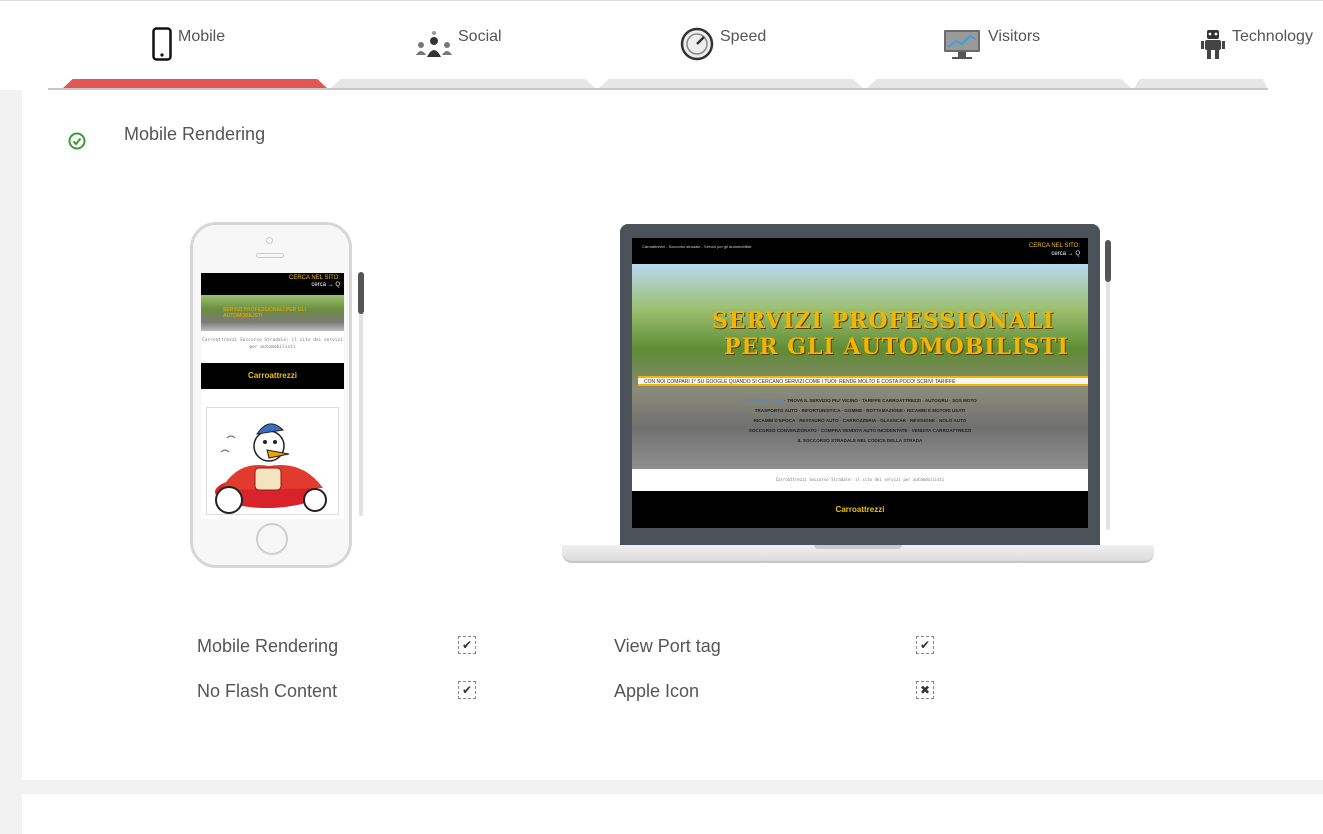 This screenshot has height=834, width=1323. Describe the element at coordinates (269, 240) in the screenshot. I see `phone-camera` at that location.